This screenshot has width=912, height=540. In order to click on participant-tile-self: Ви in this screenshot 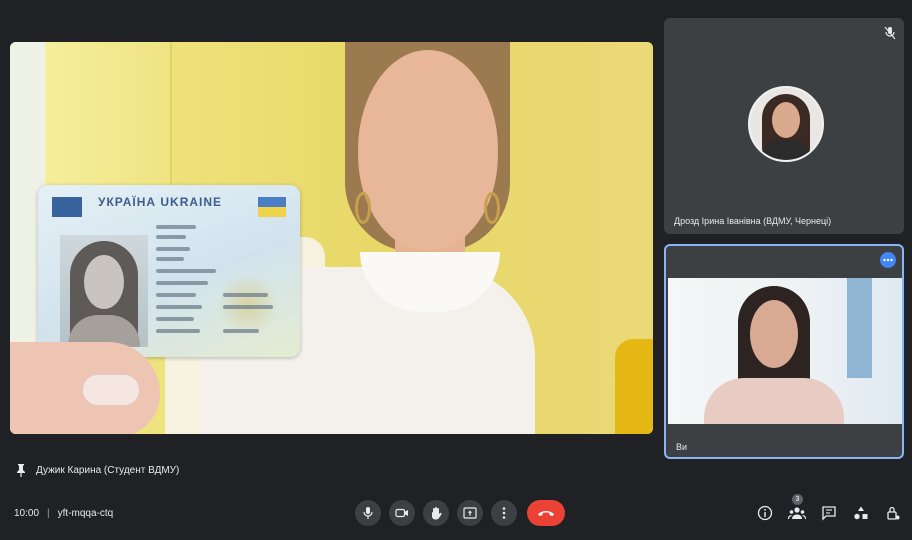, I will do `click(784, 351)`.